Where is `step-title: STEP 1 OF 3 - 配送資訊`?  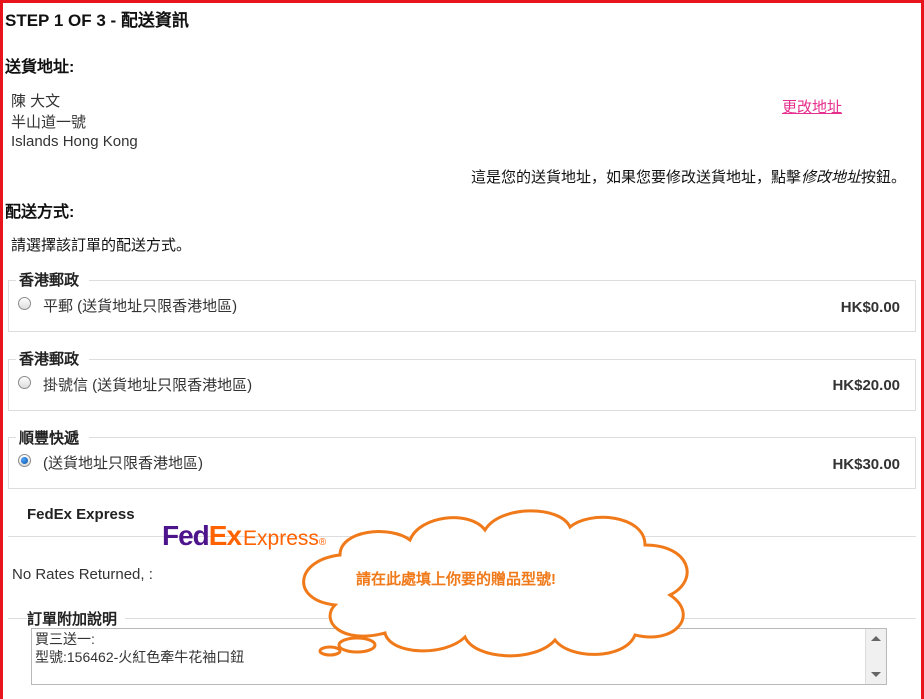
step-title: STEP 1 OF 3 - 配送資訊 is located at coordinates (97, 20).